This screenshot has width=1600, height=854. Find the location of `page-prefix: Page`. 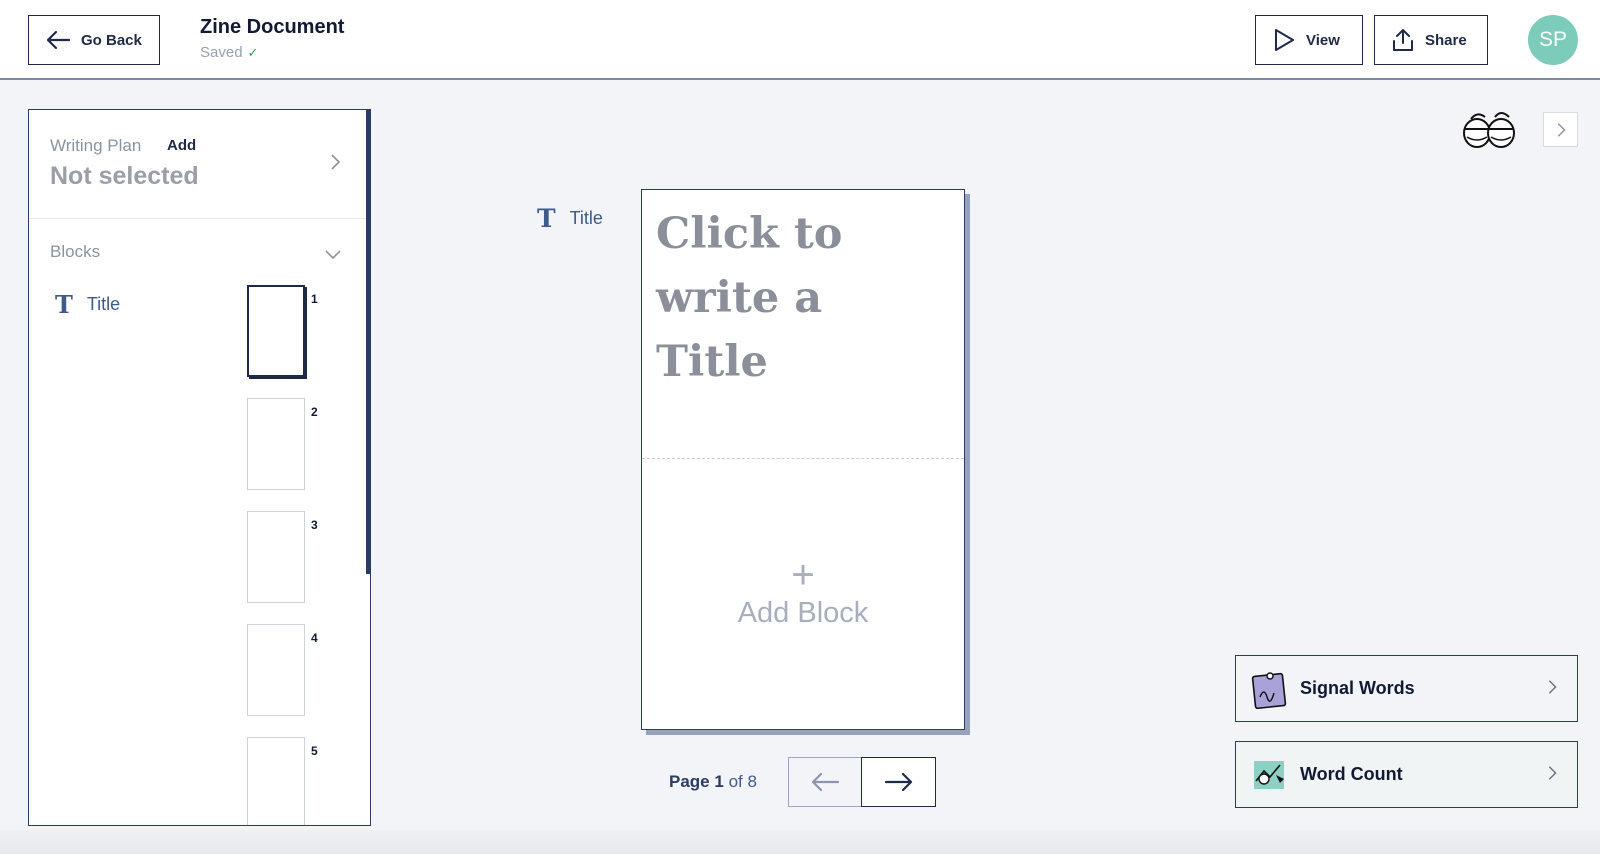

page-prefix: Page is located at coordinates (689, 781).